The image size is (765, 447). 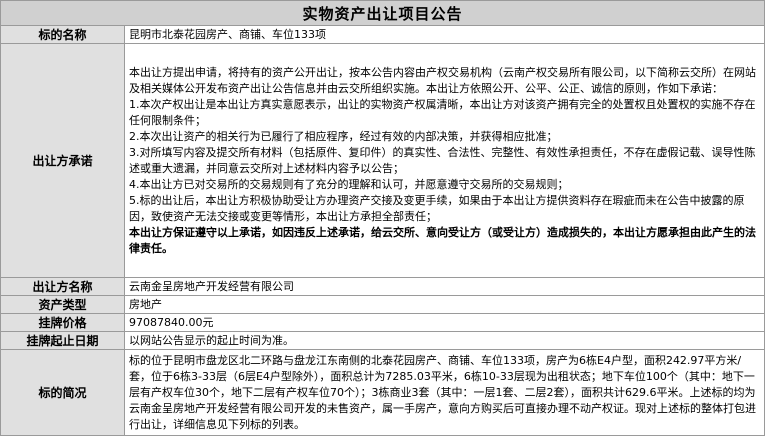 What do you see at coordinates (444, 286) in the screenshot?
I see `seller-value: 云南金呈房地产开发经营有限公司` at bounding box center [444, 286].